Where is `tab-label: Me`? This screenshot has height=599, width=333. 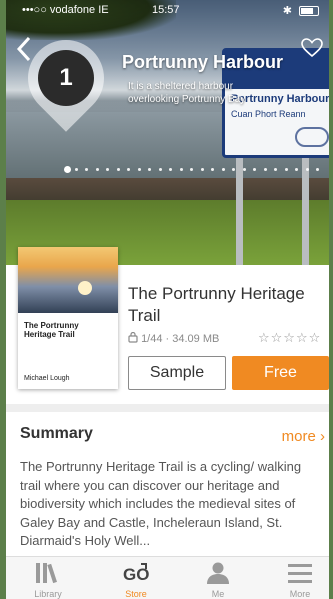
tab-label: Me is located at coordinates (218, 594).